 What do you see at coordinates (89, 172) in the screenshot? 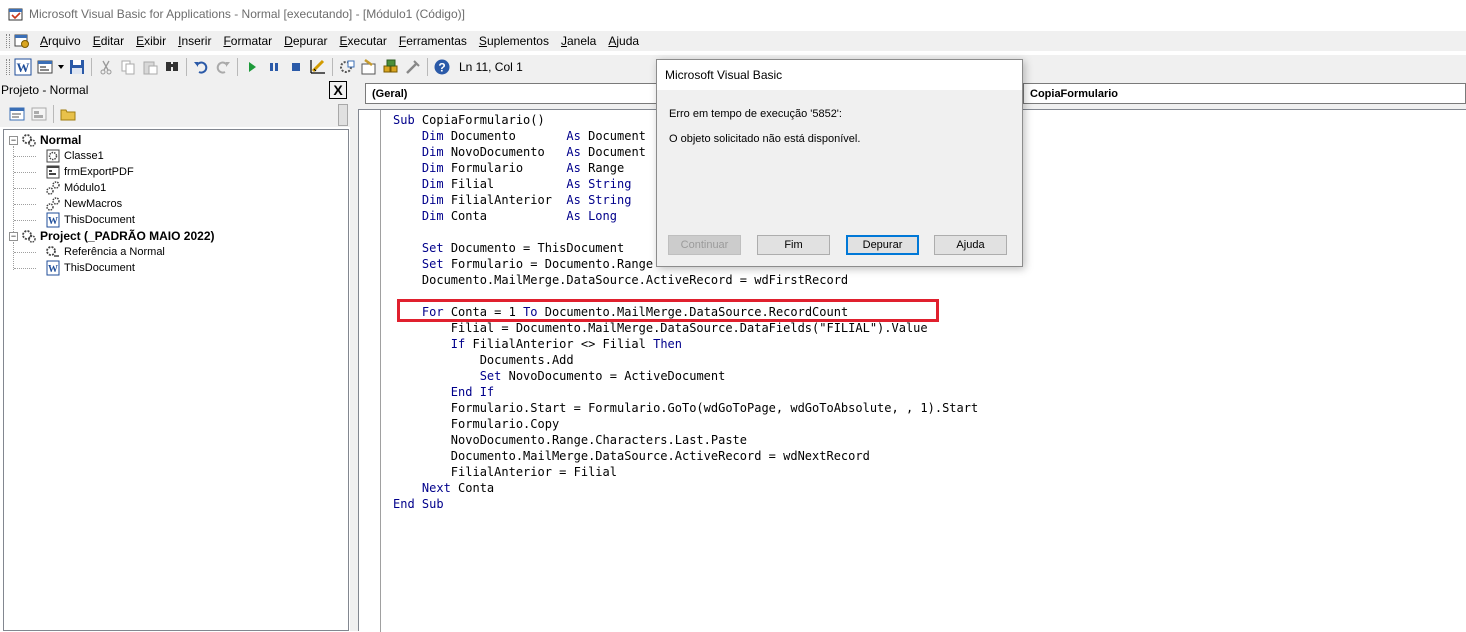
I see `tree-item-frmexportpdf: frmExportPDF` at bounding box center [89, 172].